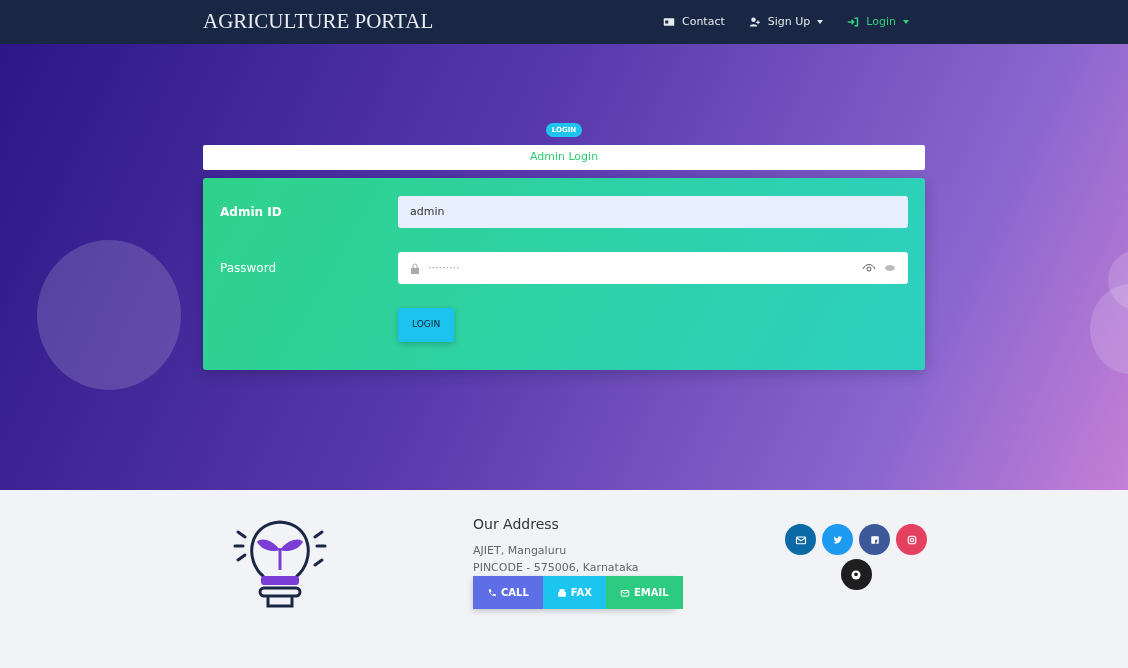 The width and height of the screenshot is (1128, 668). I want to click on sign-in-icon, so click(853, 22).